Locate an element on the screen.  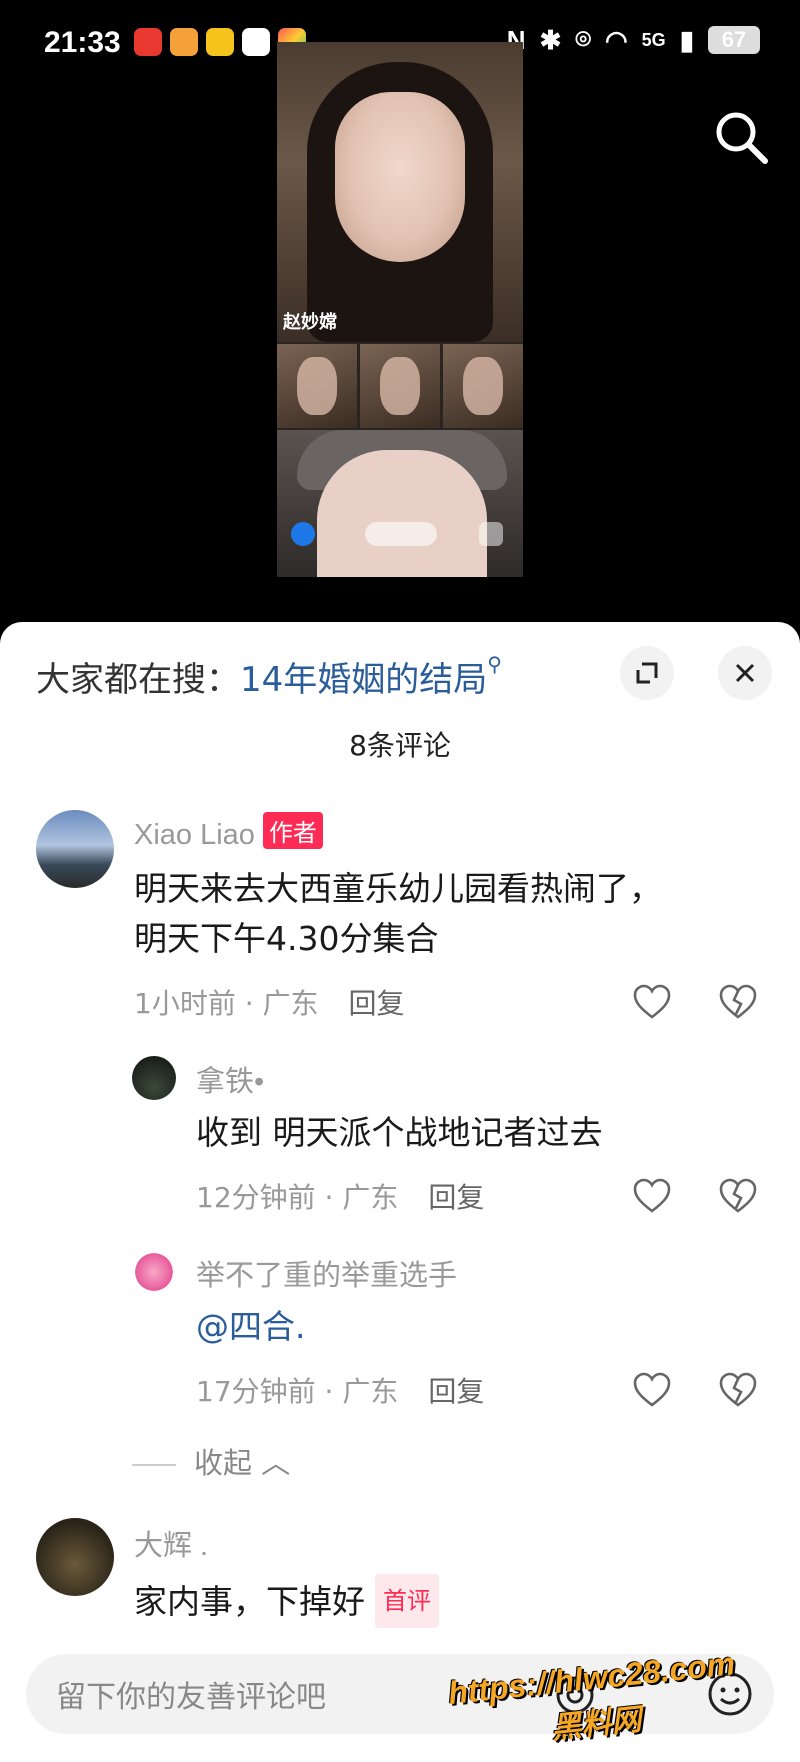
location-icon: ⌾ is located at coordinates (583, 39).